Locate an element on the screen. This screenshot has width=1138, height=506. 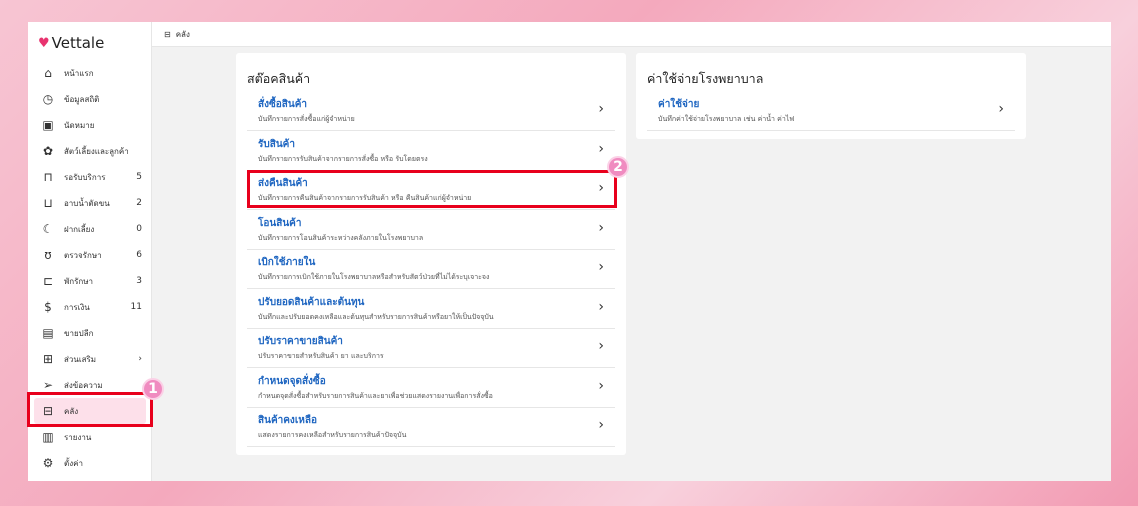
highlight-sidebar-stock is located at coordinates (90, 409).